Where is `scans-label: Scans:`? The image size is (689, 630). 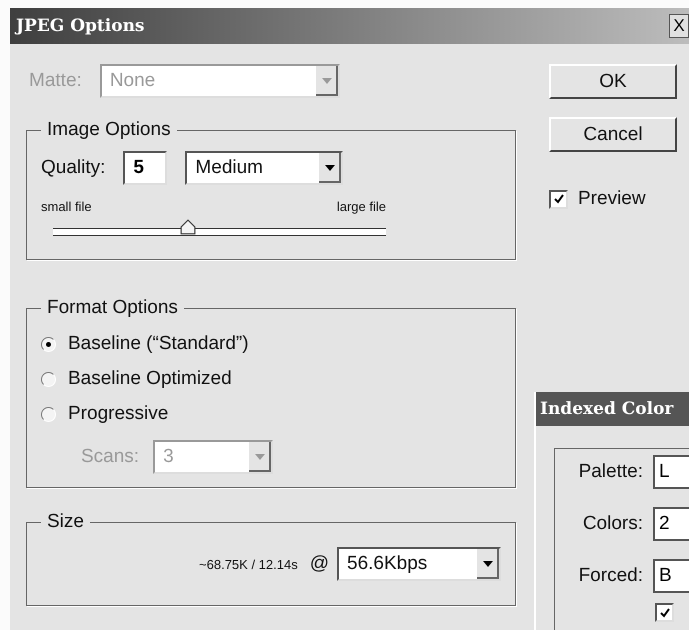
scans-label: Scans: is located at coordinates (110, 457).